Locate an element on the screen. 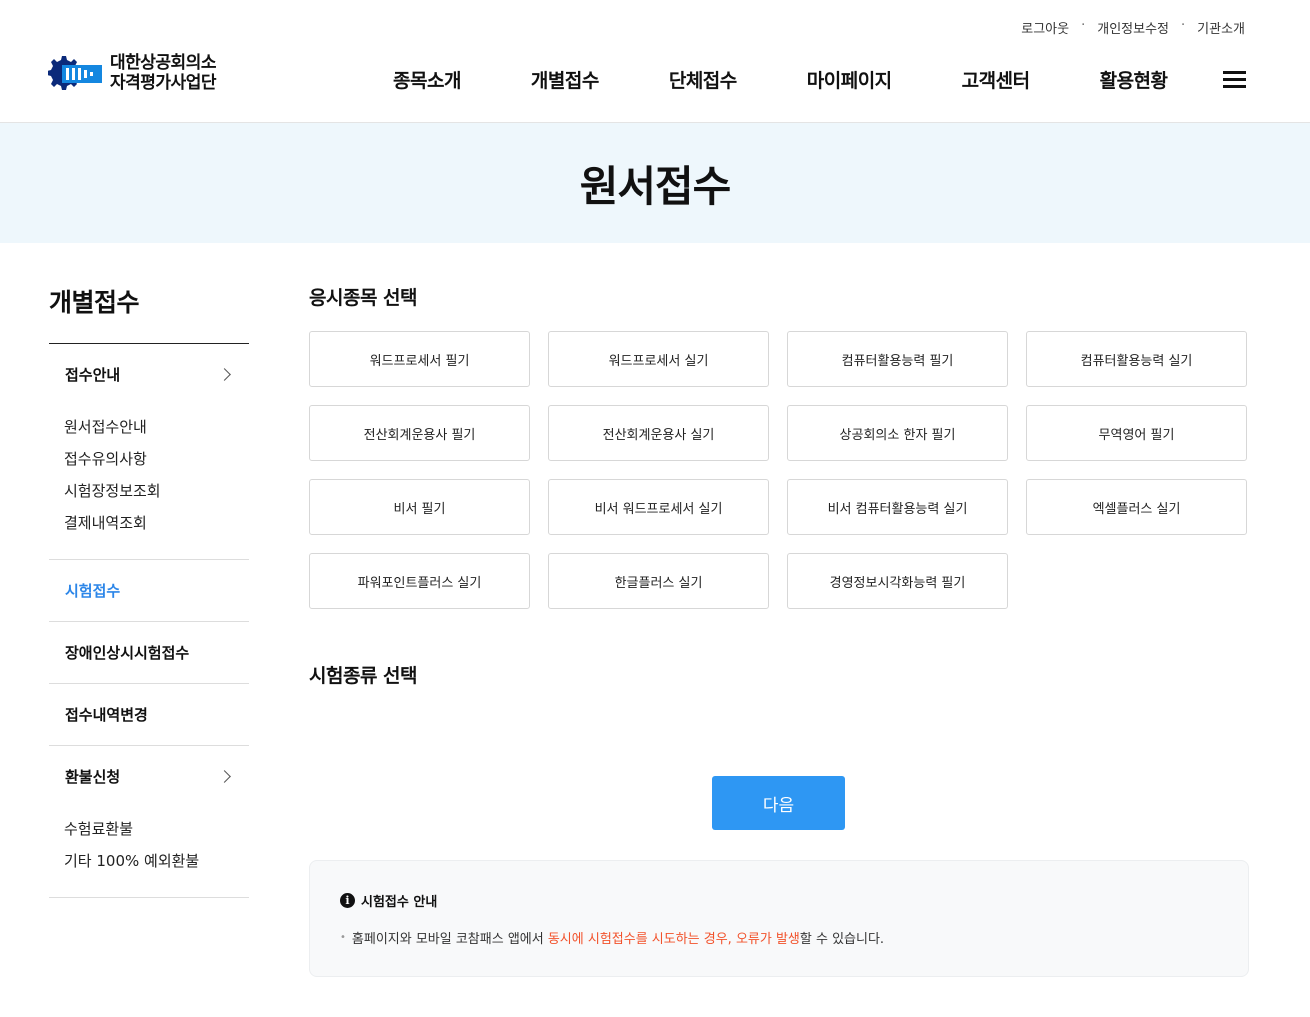 Image resolution: width=1310 pixels, height=1017 pixels. subject-button: 비서 워드프로세서 실기 is located at coordinates (658, 507).